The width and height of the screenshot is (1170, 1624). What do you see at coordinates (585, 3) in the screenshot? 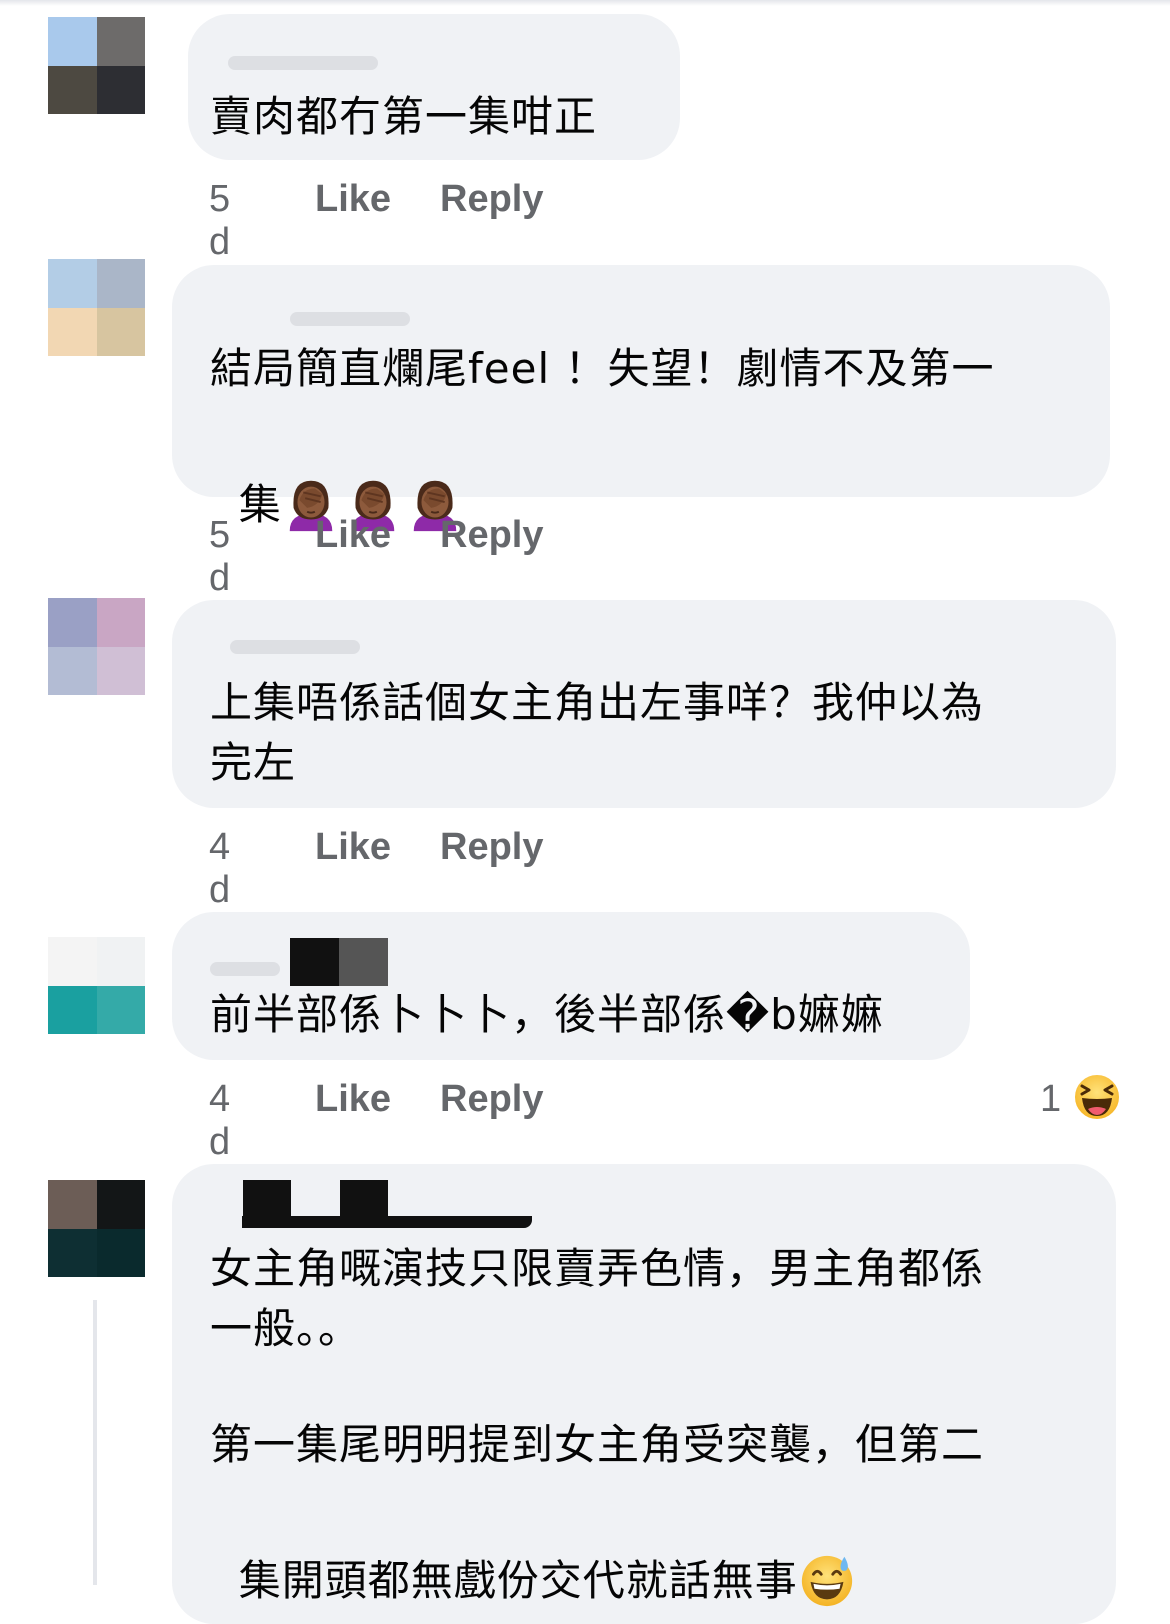
I see `top-divider` at bounding box center [585, 3].